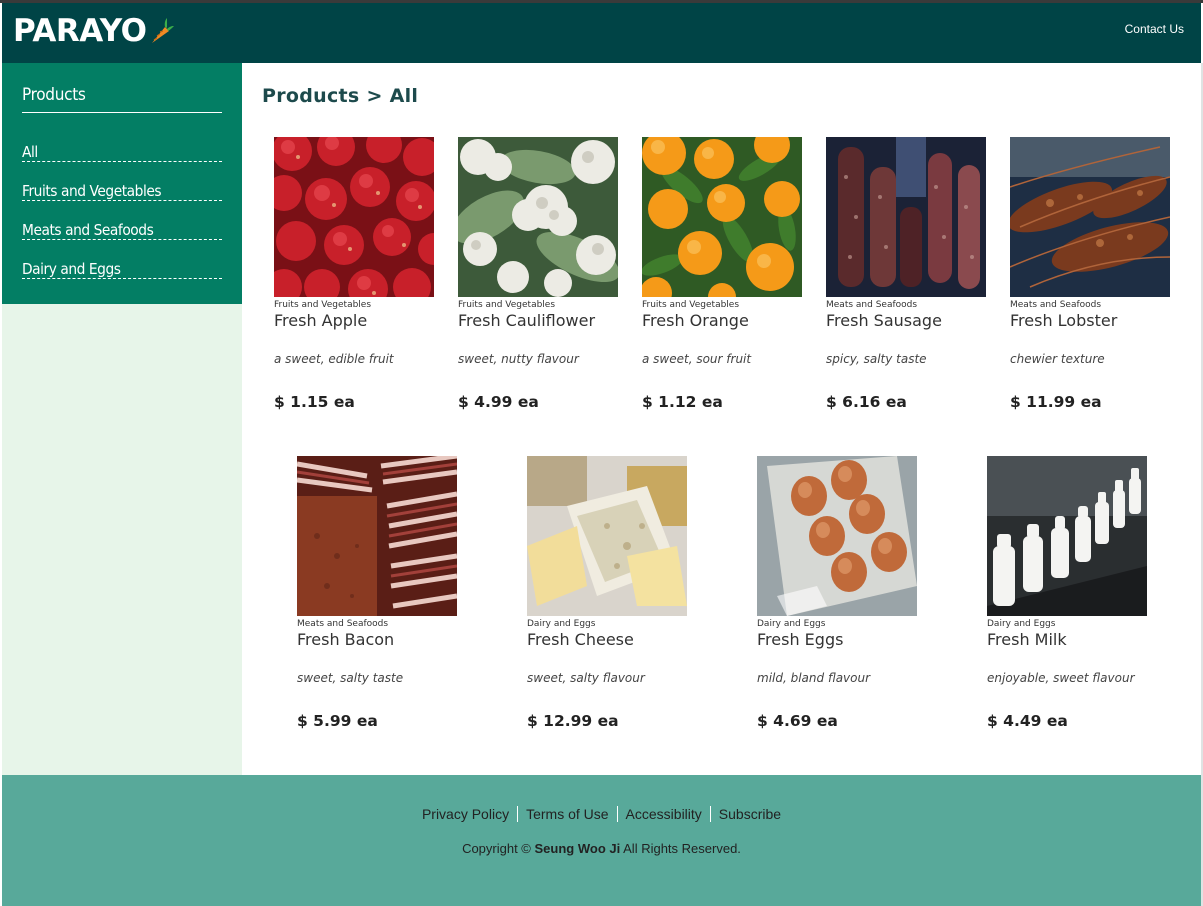  Describe the element at coordinates (496, 848) in the screenshot. I see `copyright-prefix: Copyright ©` at that location.